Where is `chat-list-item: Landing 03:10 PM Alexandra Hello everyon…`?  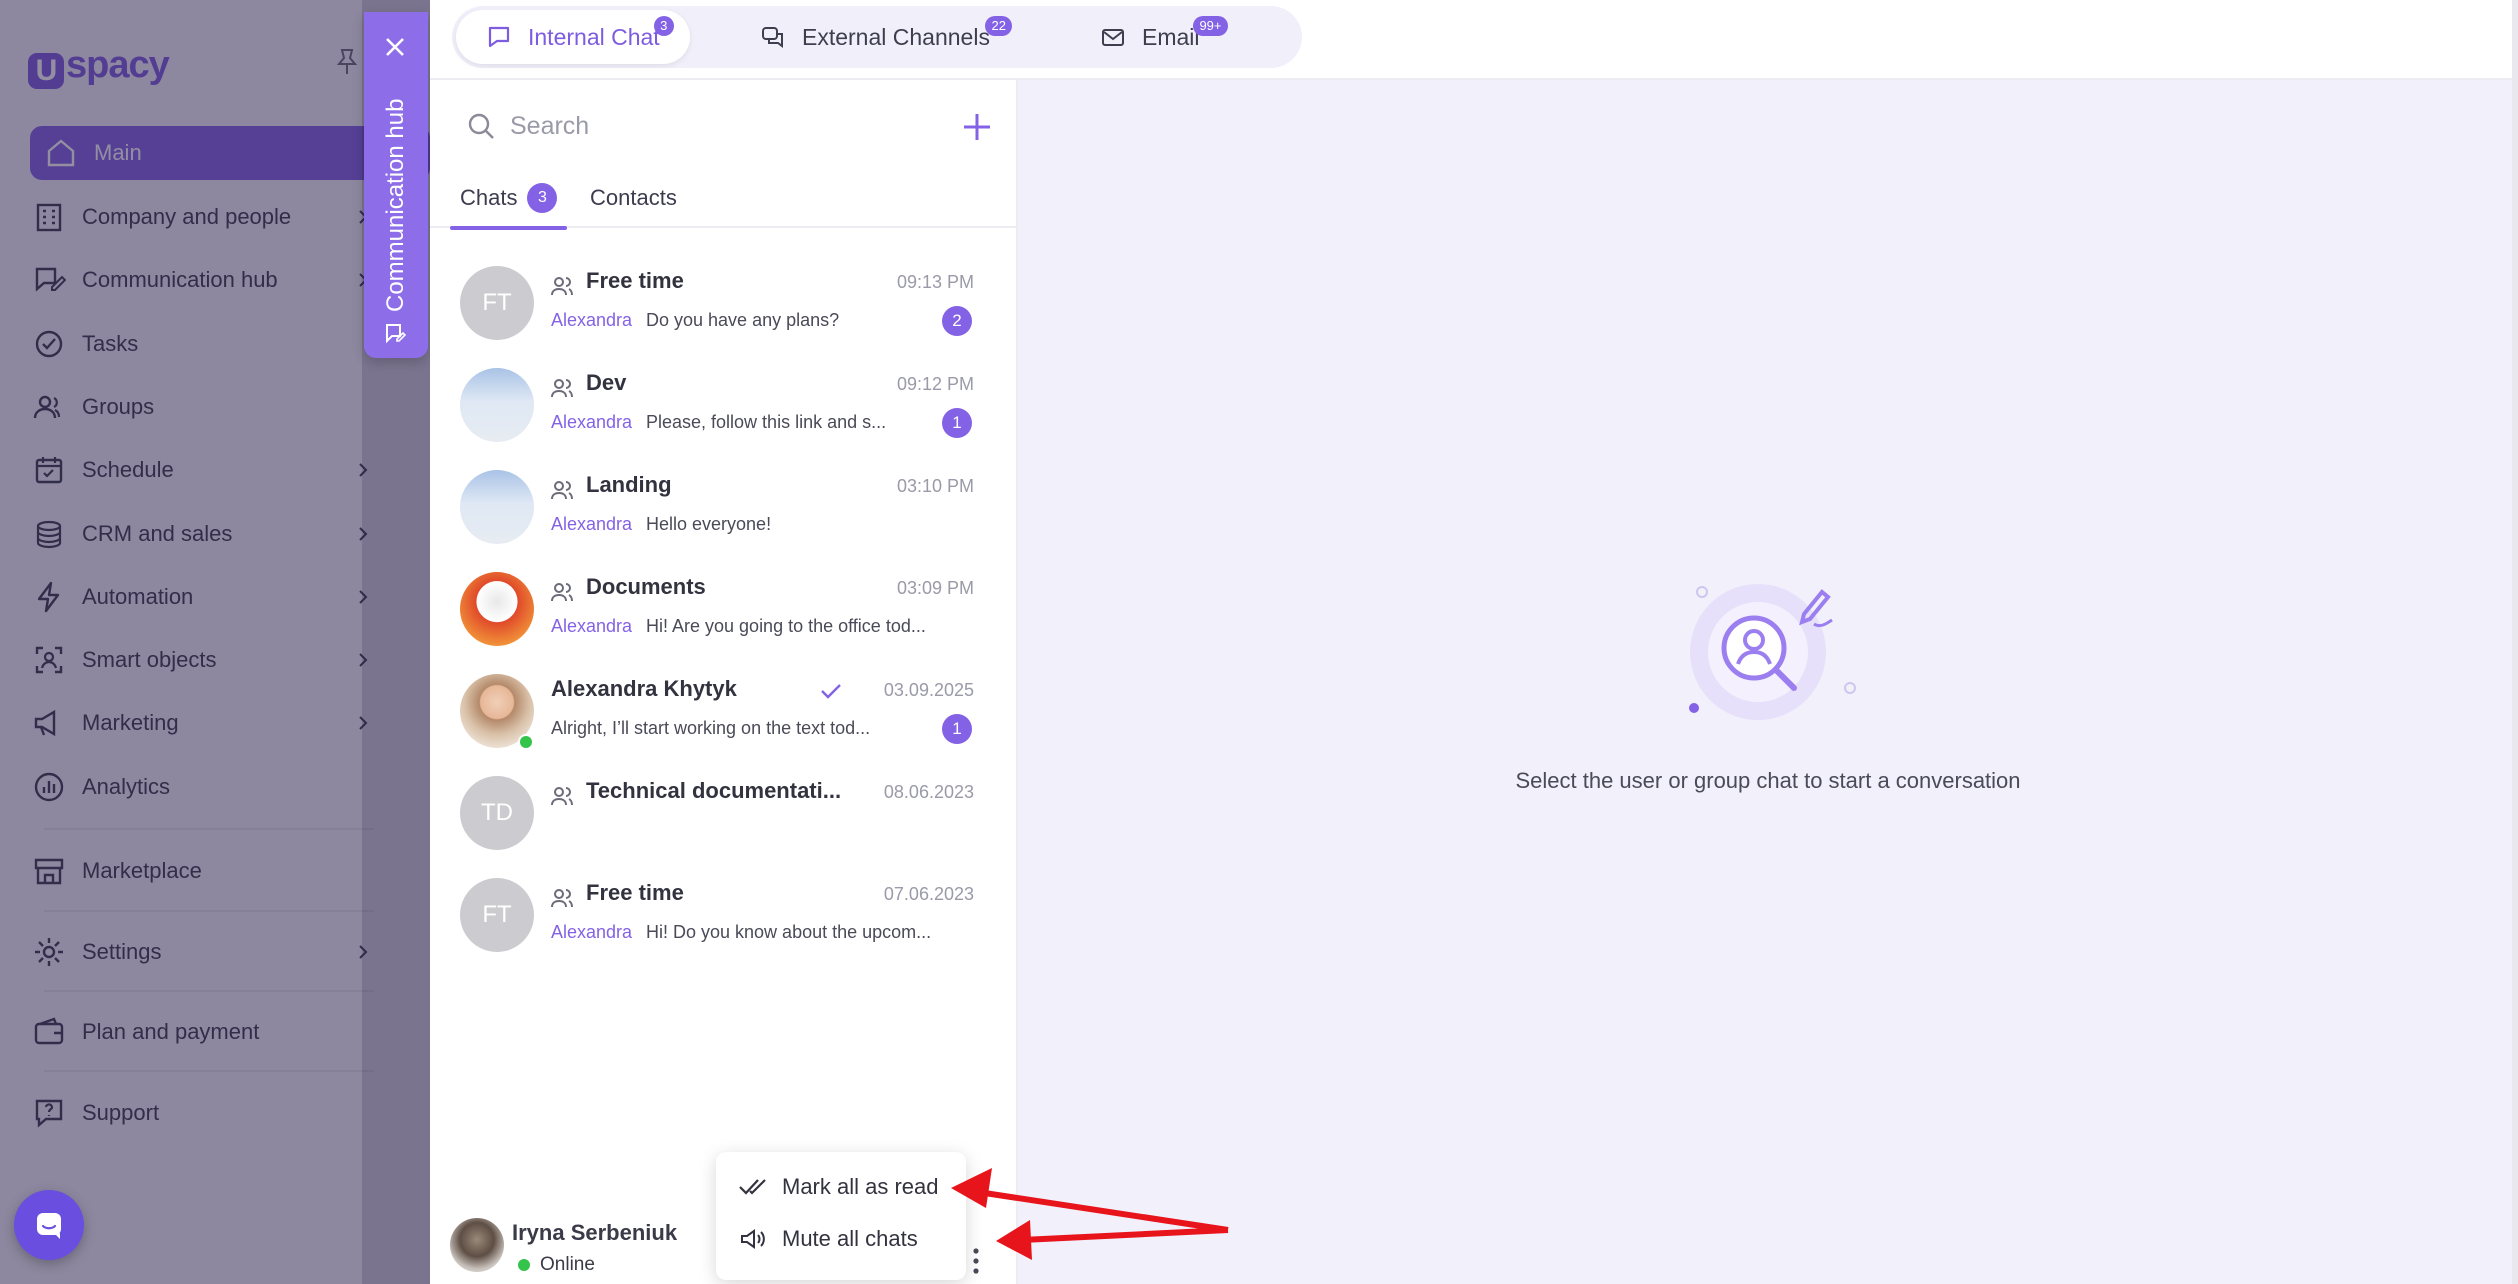
chat-list-item: Landing 03:10 PM Alexandra Hello everyon… is located at coordinates (724, 499).